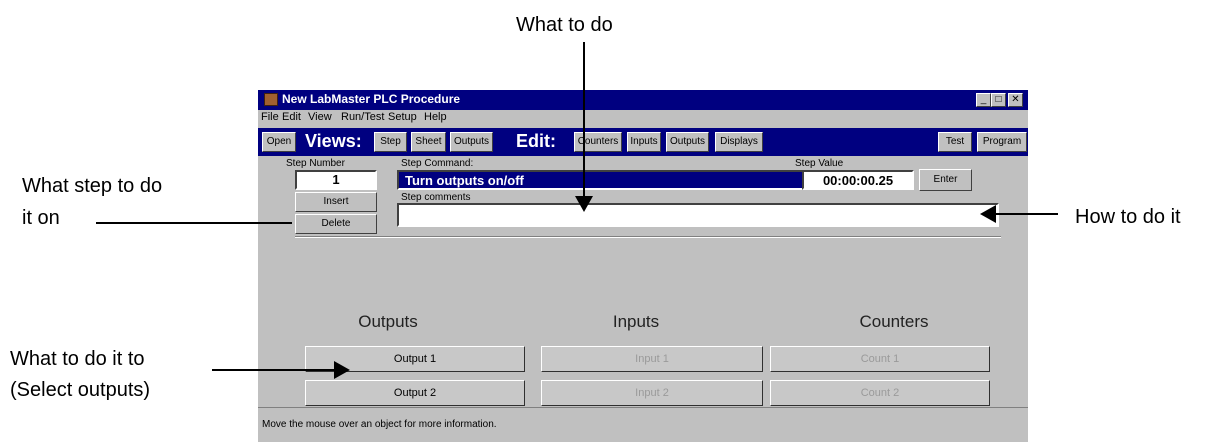  Describe the element at coordinates (652, 359) in the screenshot. I see `input-1-button: Input 1` at that location.